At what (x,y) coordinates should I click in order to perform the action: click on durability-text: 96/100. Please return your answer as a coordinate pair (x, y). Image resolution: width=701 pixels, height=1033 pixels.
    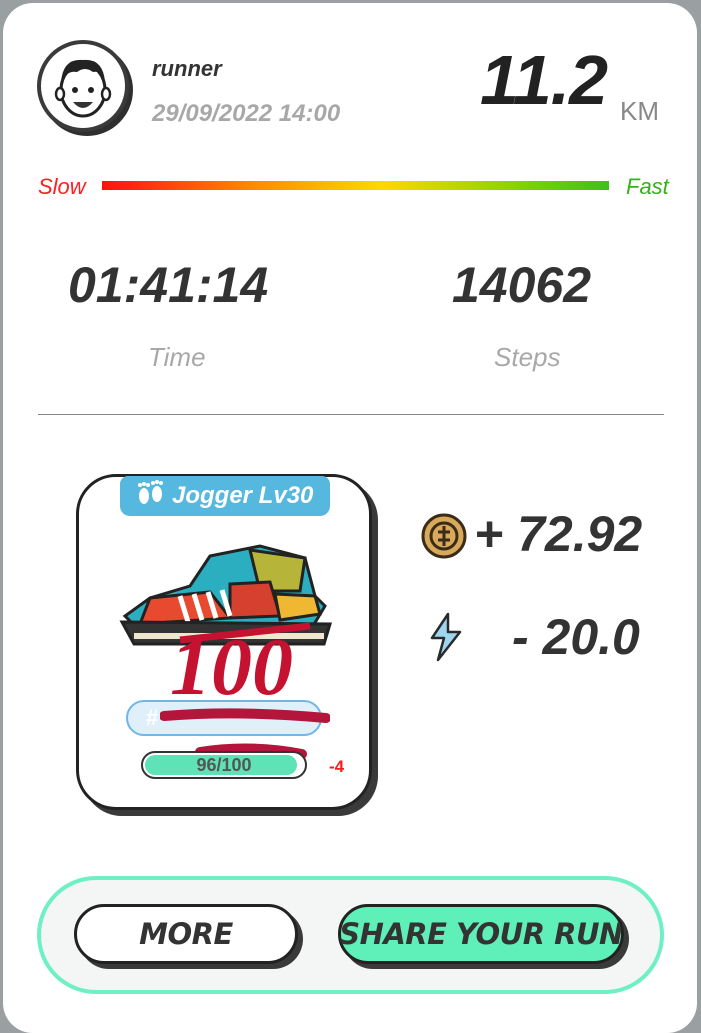
    Looking at the image, I should click on (224, 765).